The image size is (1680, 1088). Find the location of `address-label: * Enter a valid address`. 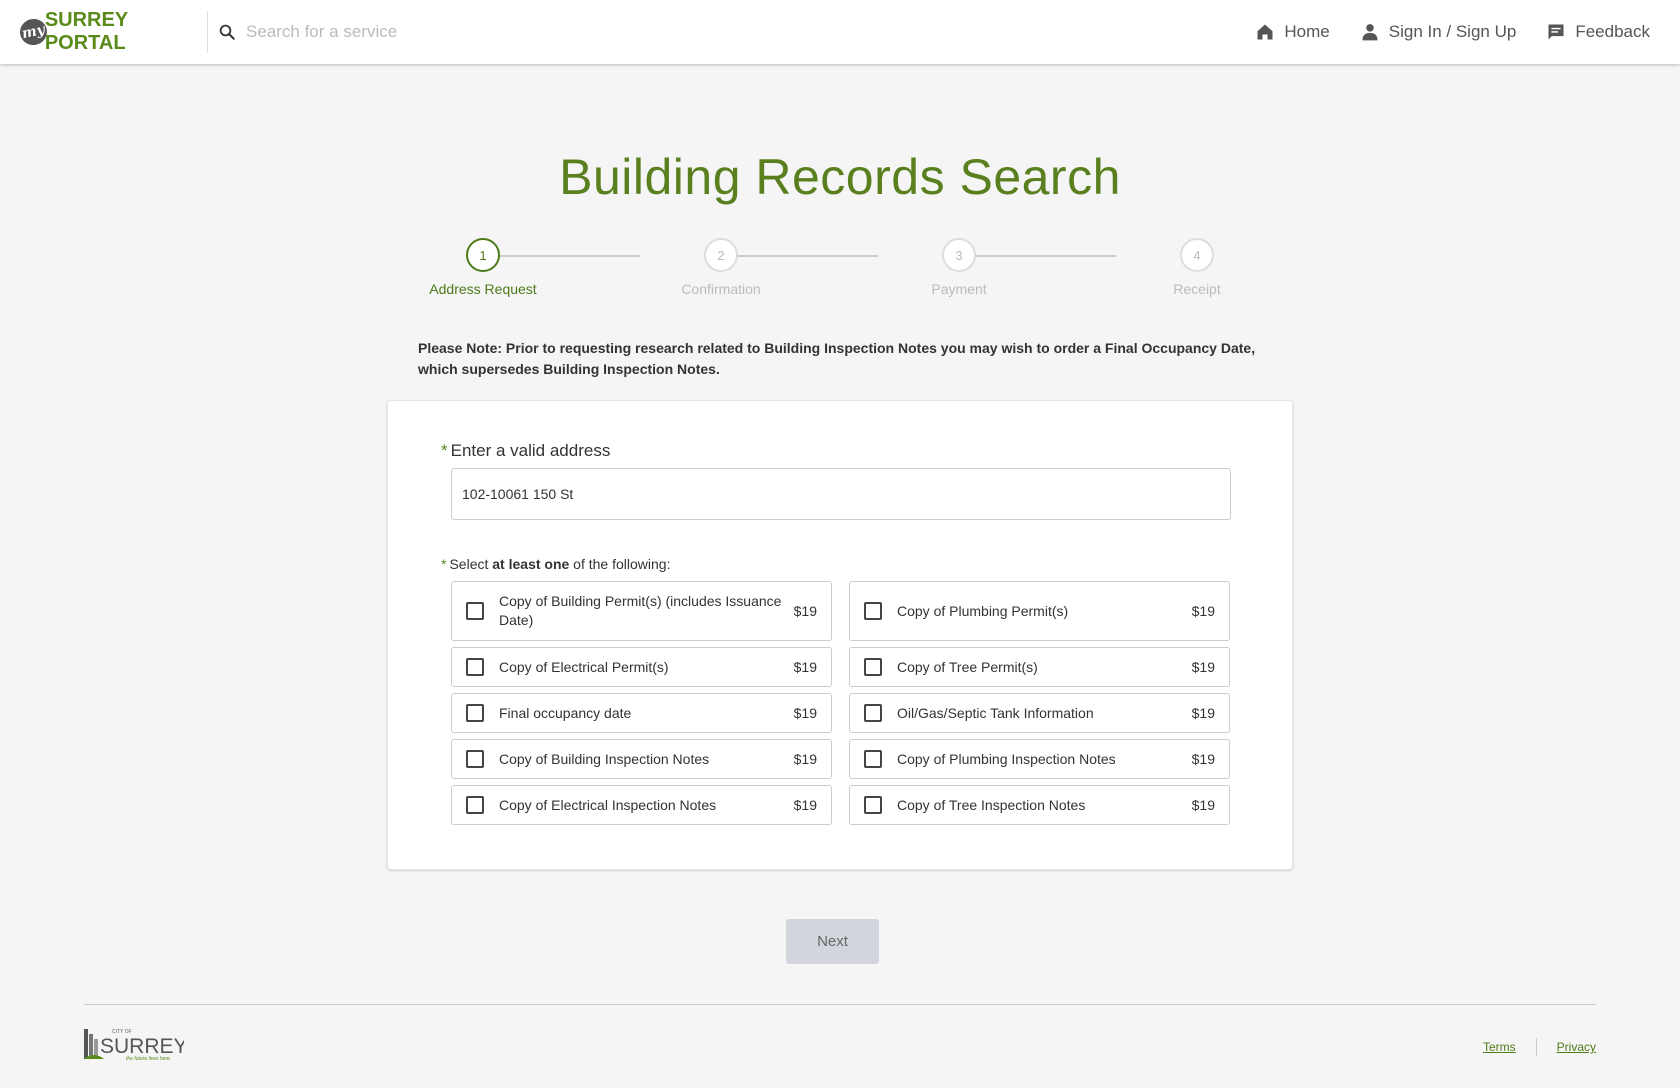

address-label: * Enter a valid address is located at coordinates (525, 451).